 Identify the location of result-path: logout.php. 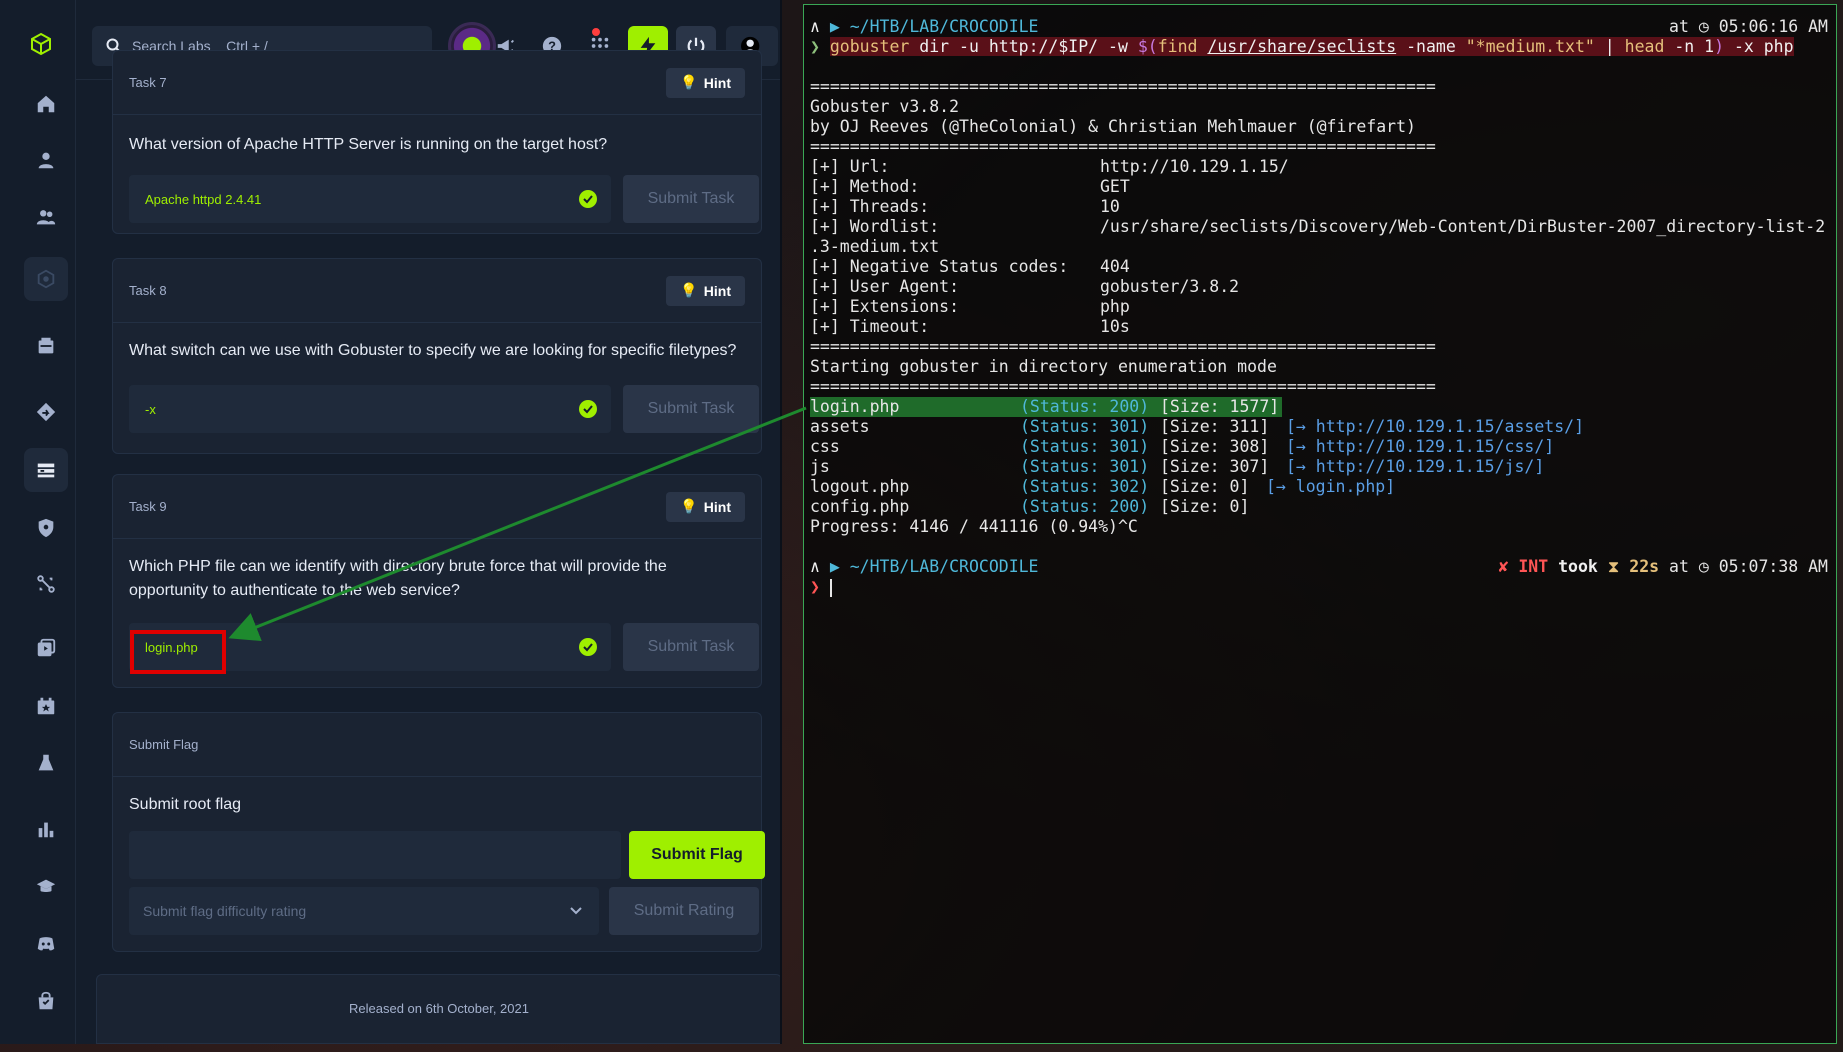
(860, 486).